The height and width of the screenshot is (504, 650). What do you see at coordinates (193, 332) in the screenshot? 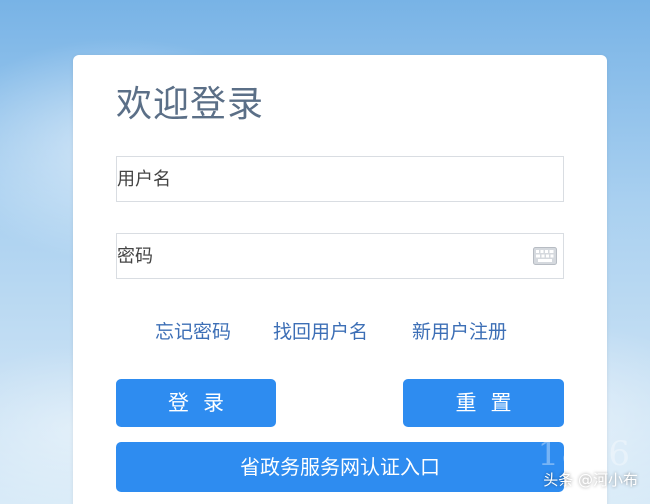
I see `forgot-password-link: 忘记密码` at bounding box center [193, 332].